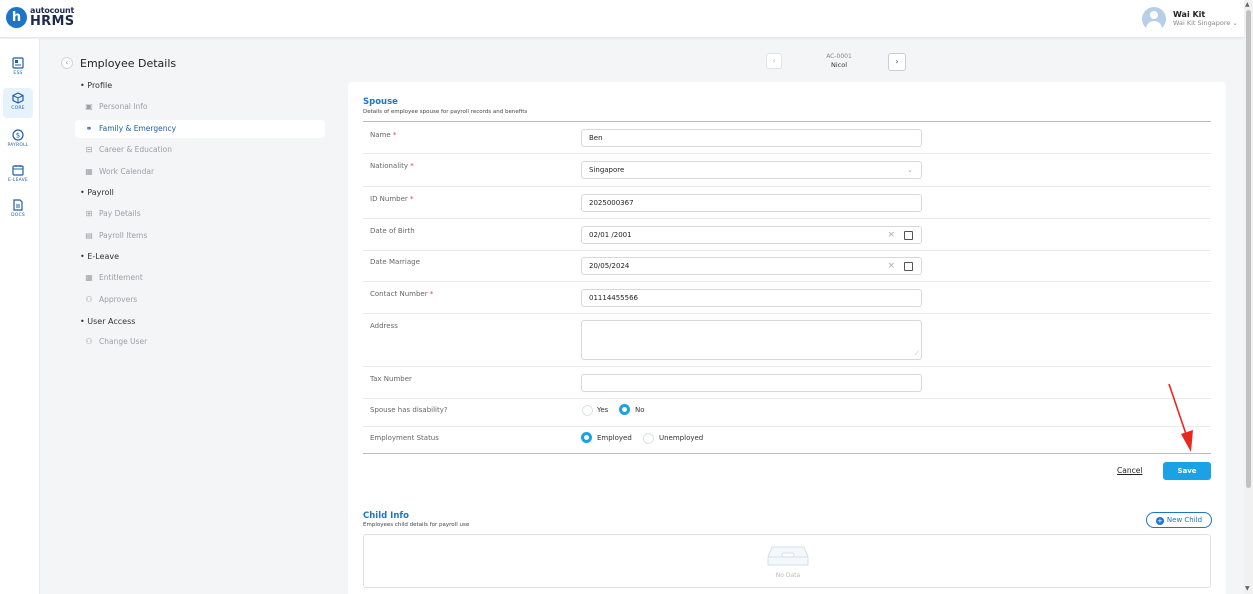 The width and height of the screenshot is (1253, 594). Describe the element at coordinates (18, 140) in the screenshot. I see `rail-item-payroll: $ PAYROLL` at that location.